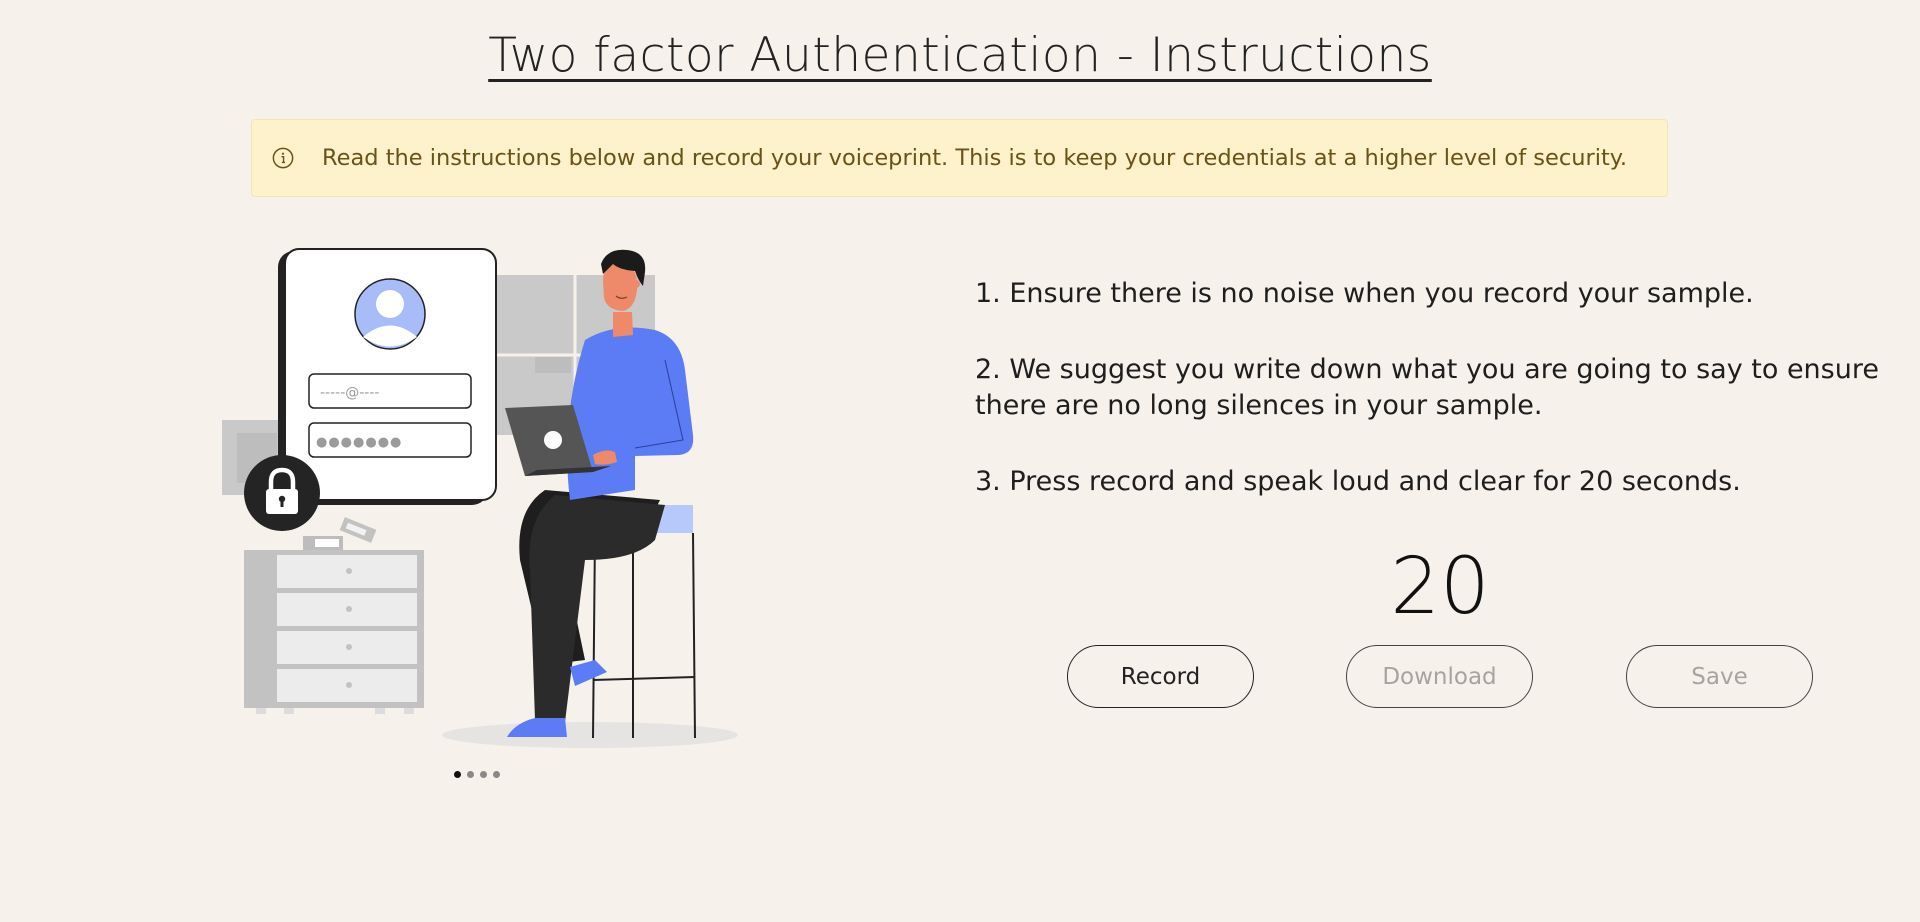 The image size is (1920, 922). What do you see at coordinates (1719, 676) in the screenshot?
I see `save-button: Save` at bounding box center [1719, 676].